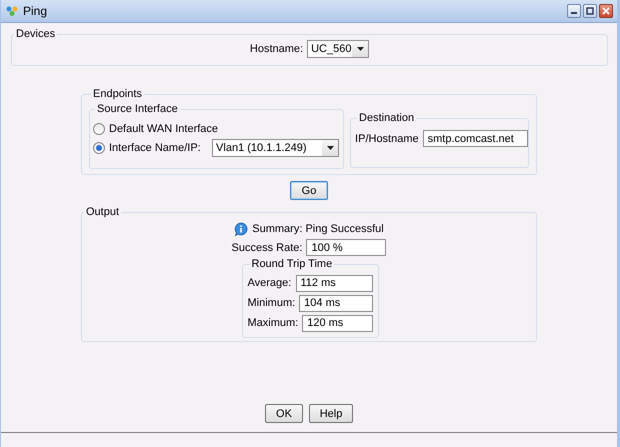  What do you see at coordinates (292, 264) in the screenshot?
I see `panel-title: Round Trip Time` at bounding box center [292, 264].